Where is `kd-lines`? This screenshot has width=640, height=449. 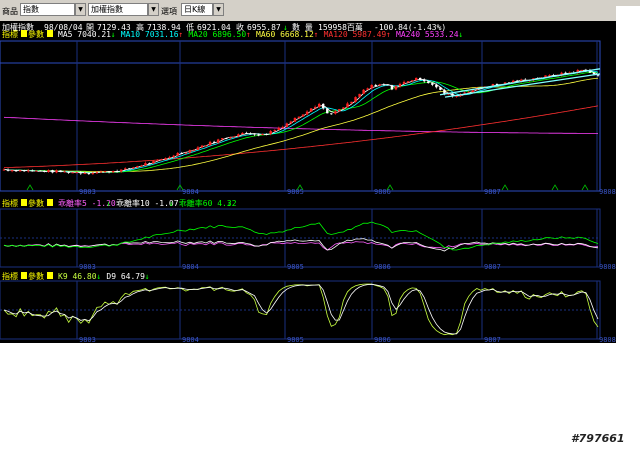
kd-lines is located at coordinates (301, 309).